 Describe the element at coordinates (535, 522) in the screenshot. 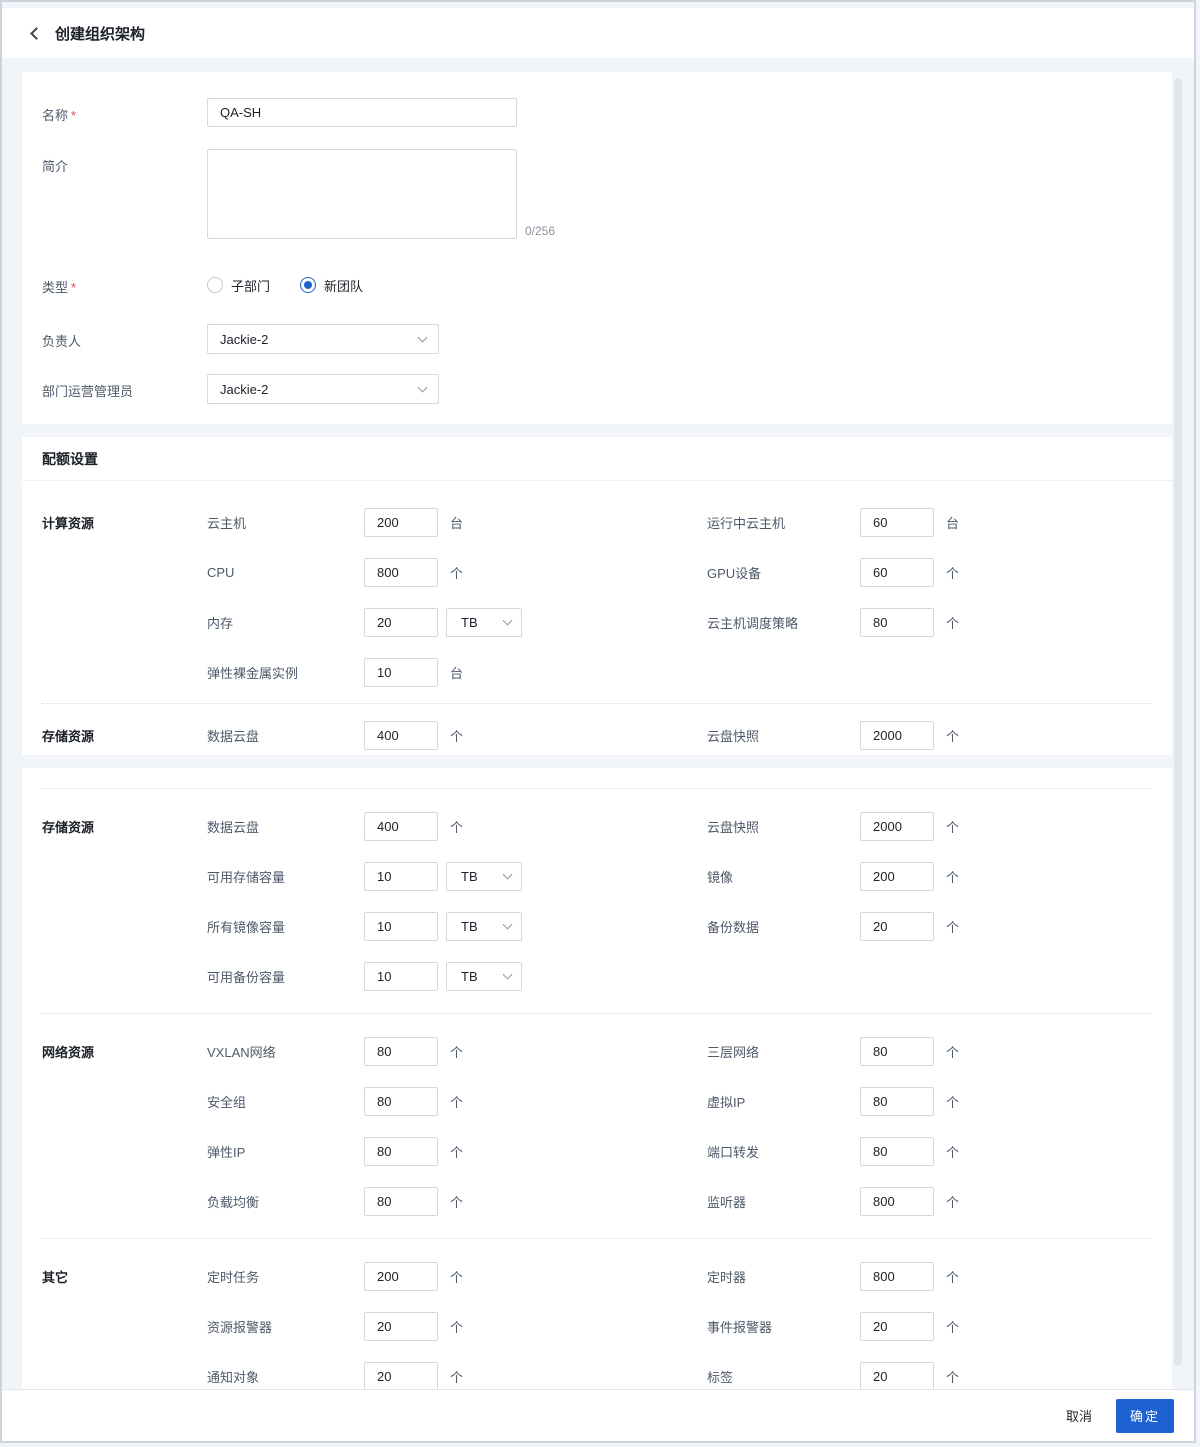

I see `quota-field-controls: 台` at that location.